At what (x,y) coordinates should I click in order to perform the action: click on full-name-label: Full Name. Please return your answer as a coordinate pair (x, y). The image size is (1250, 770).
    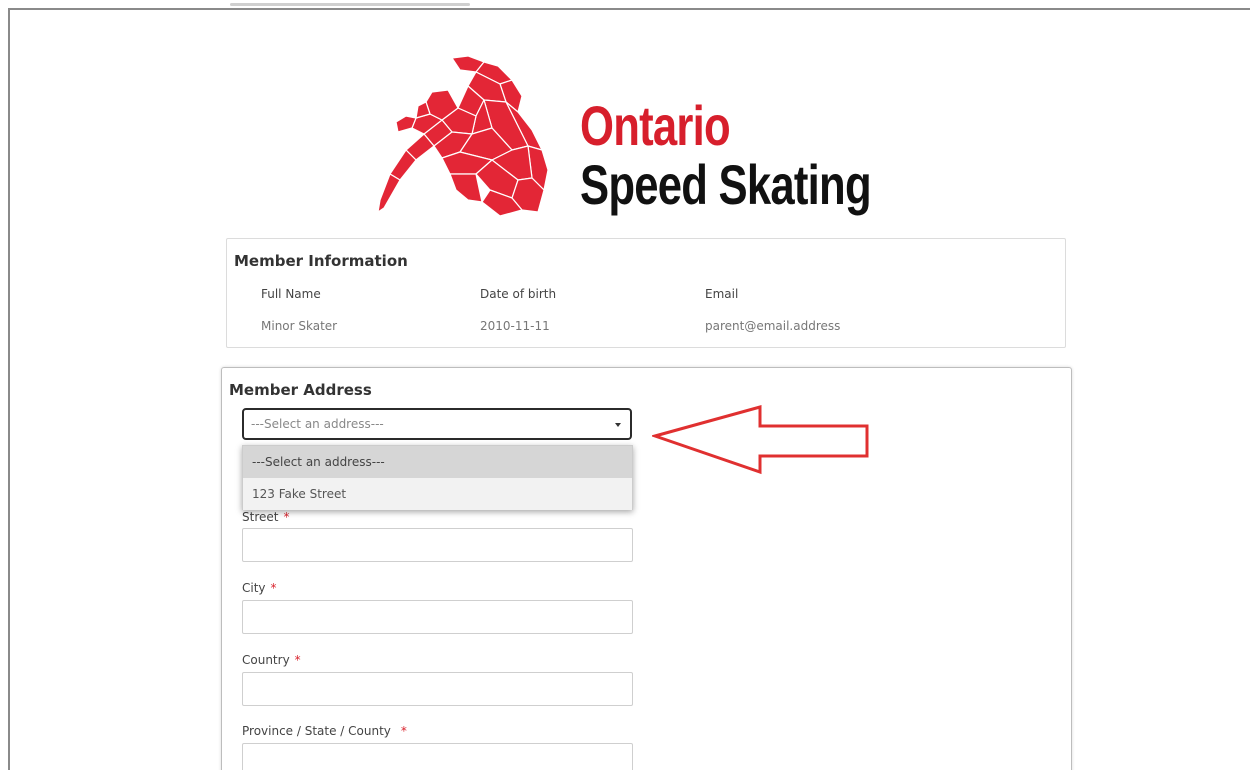
    Looking at the image, I should click on (291, 294).